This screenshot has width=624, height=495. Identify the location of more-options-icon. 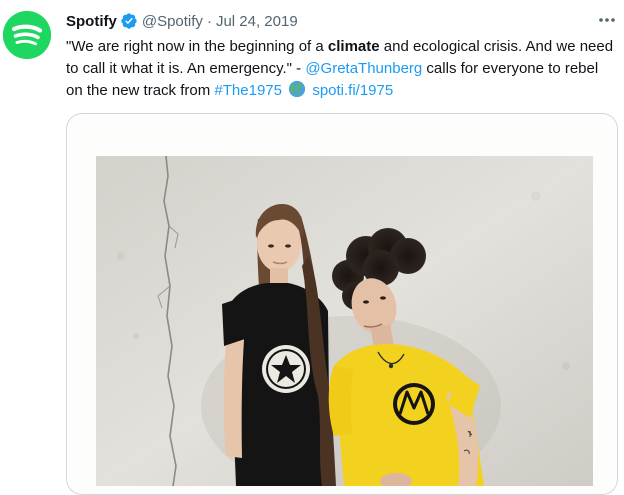
(607, 20).